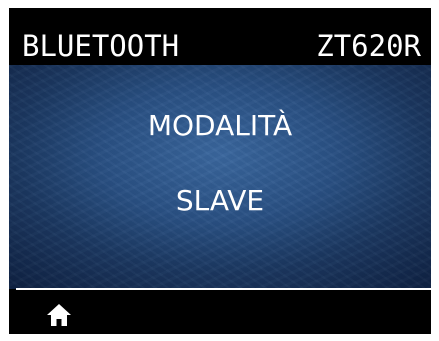  What do you see at coordinates (223, 289) in the screenshot?
I see `footer-divider` at bounding box center [223, 289].